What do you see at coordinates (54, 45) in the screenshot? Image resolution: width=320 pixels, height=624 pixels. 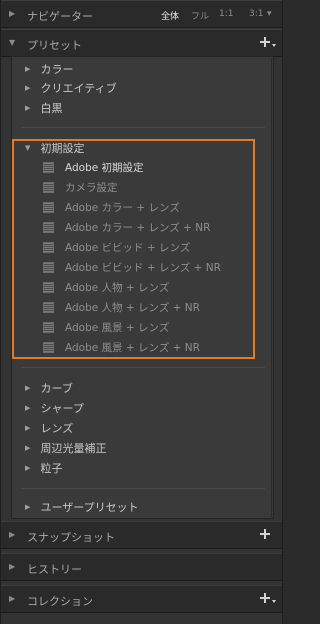 I see `presets-title: プリセット` at bounding box center [54, 45].